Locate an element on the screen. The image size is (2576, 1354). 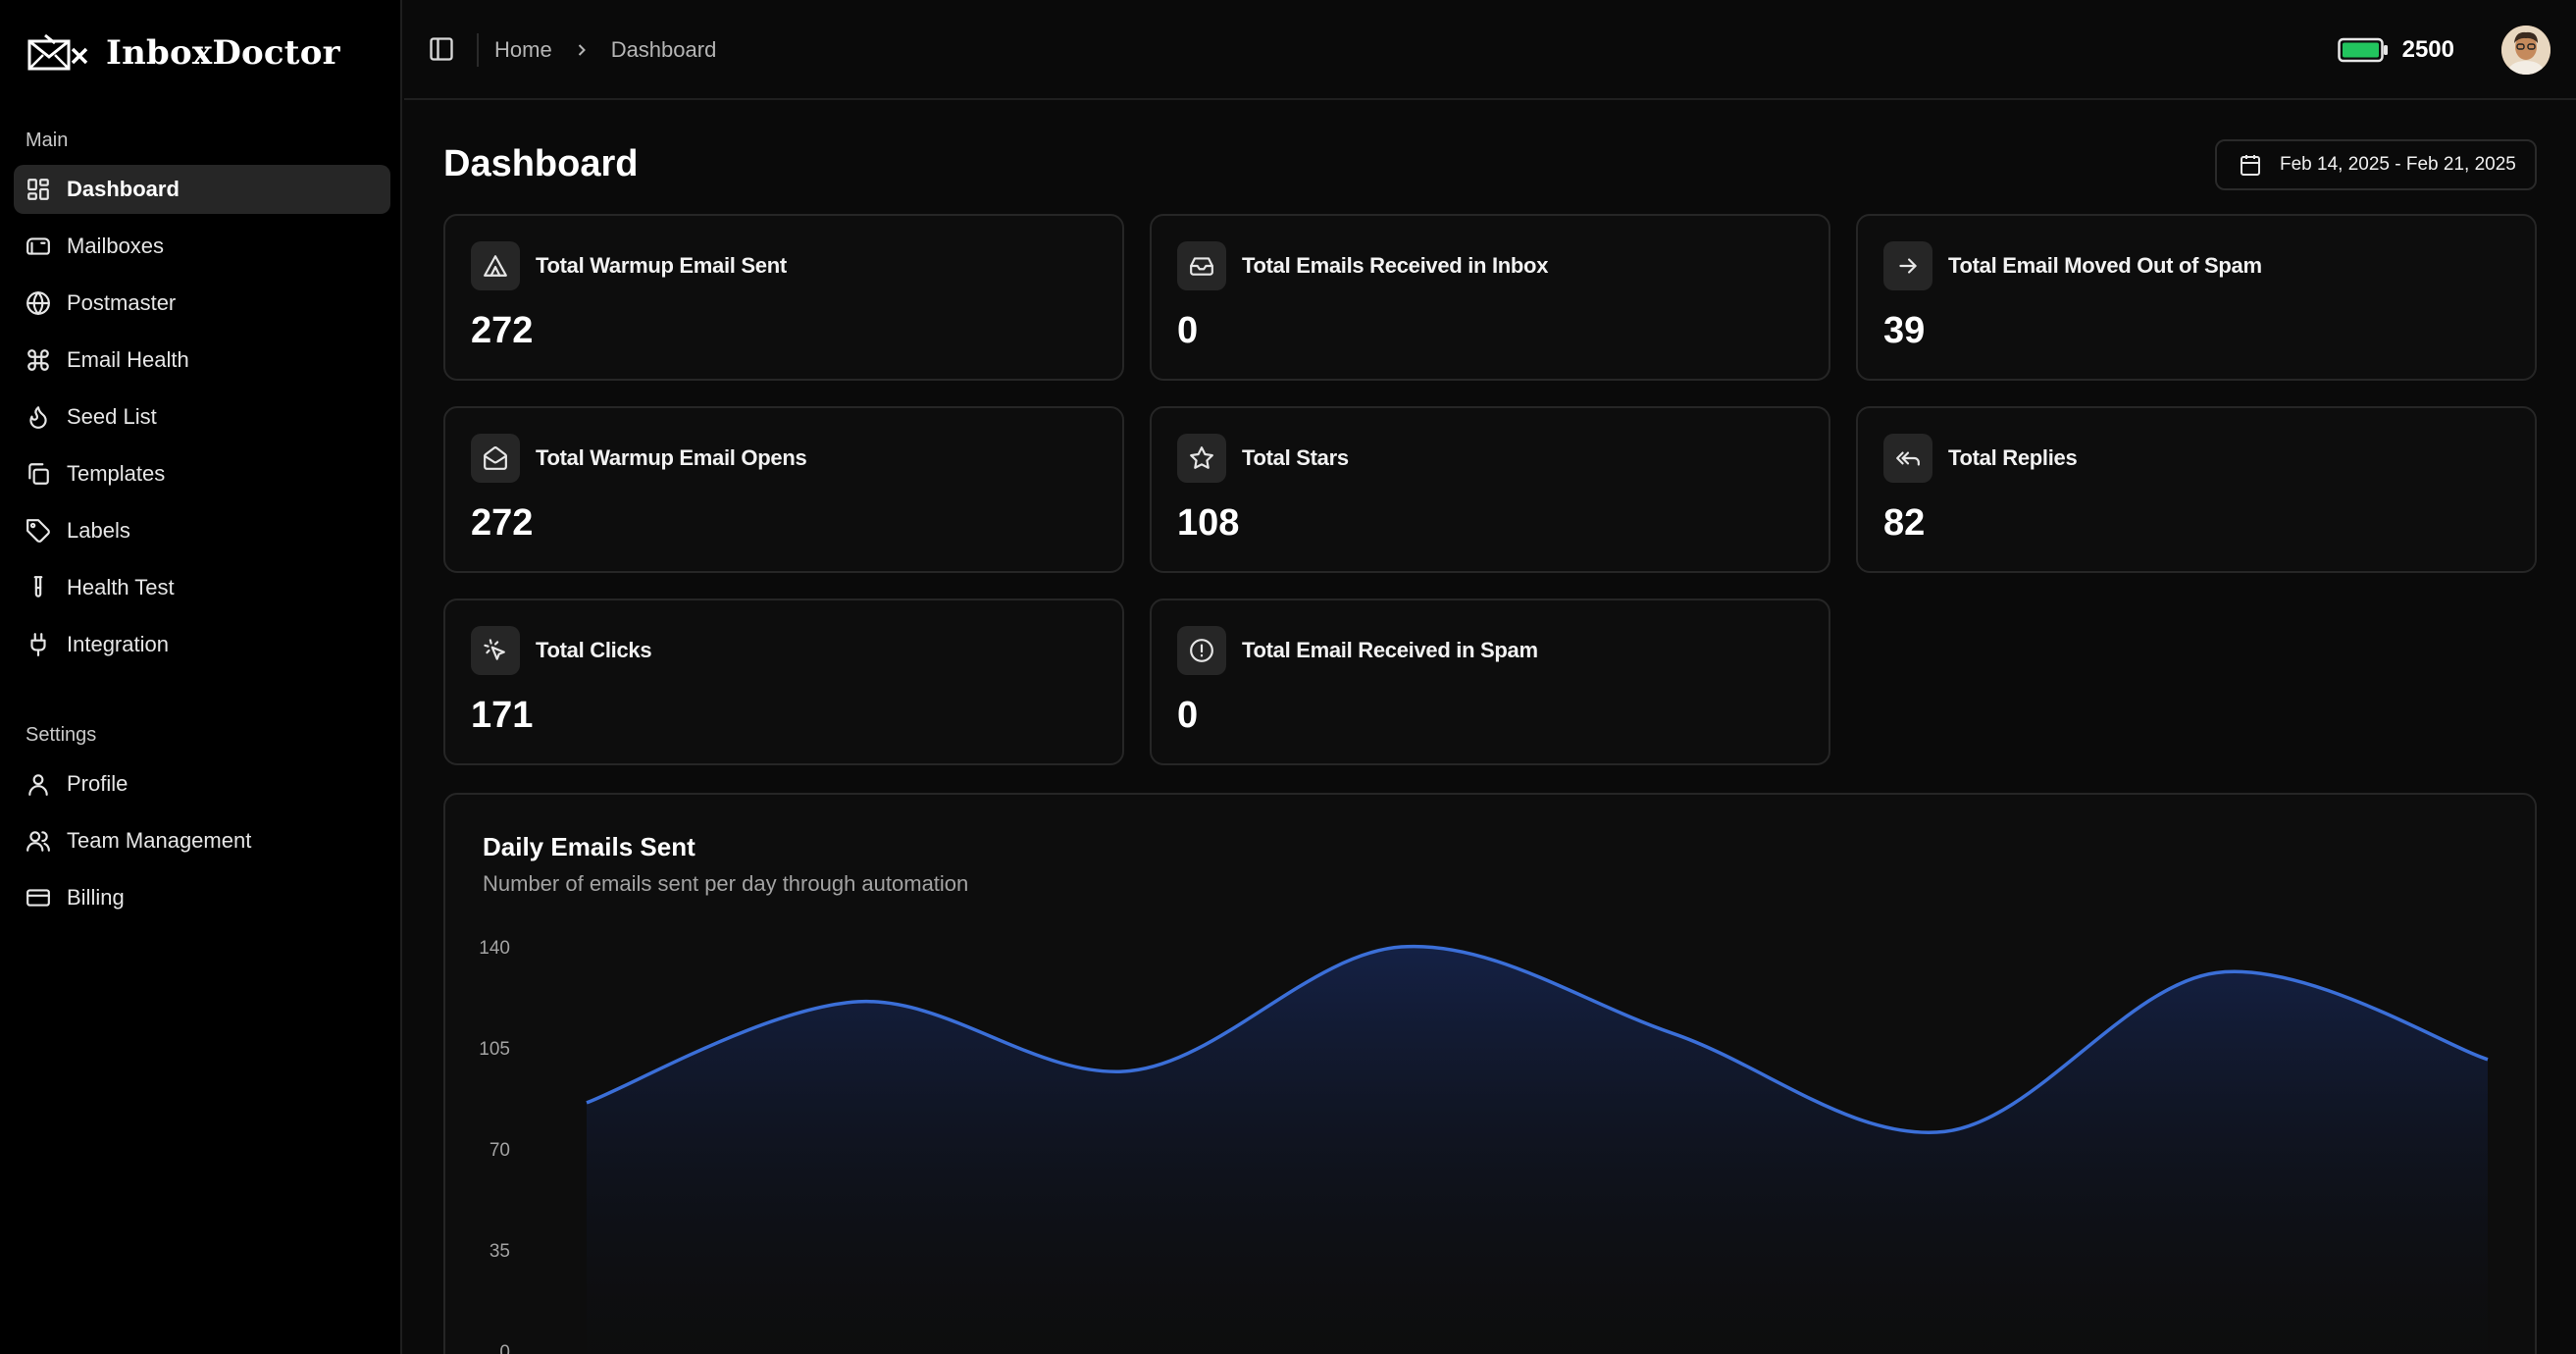
copy-icon is located at coordinates (38, 474).